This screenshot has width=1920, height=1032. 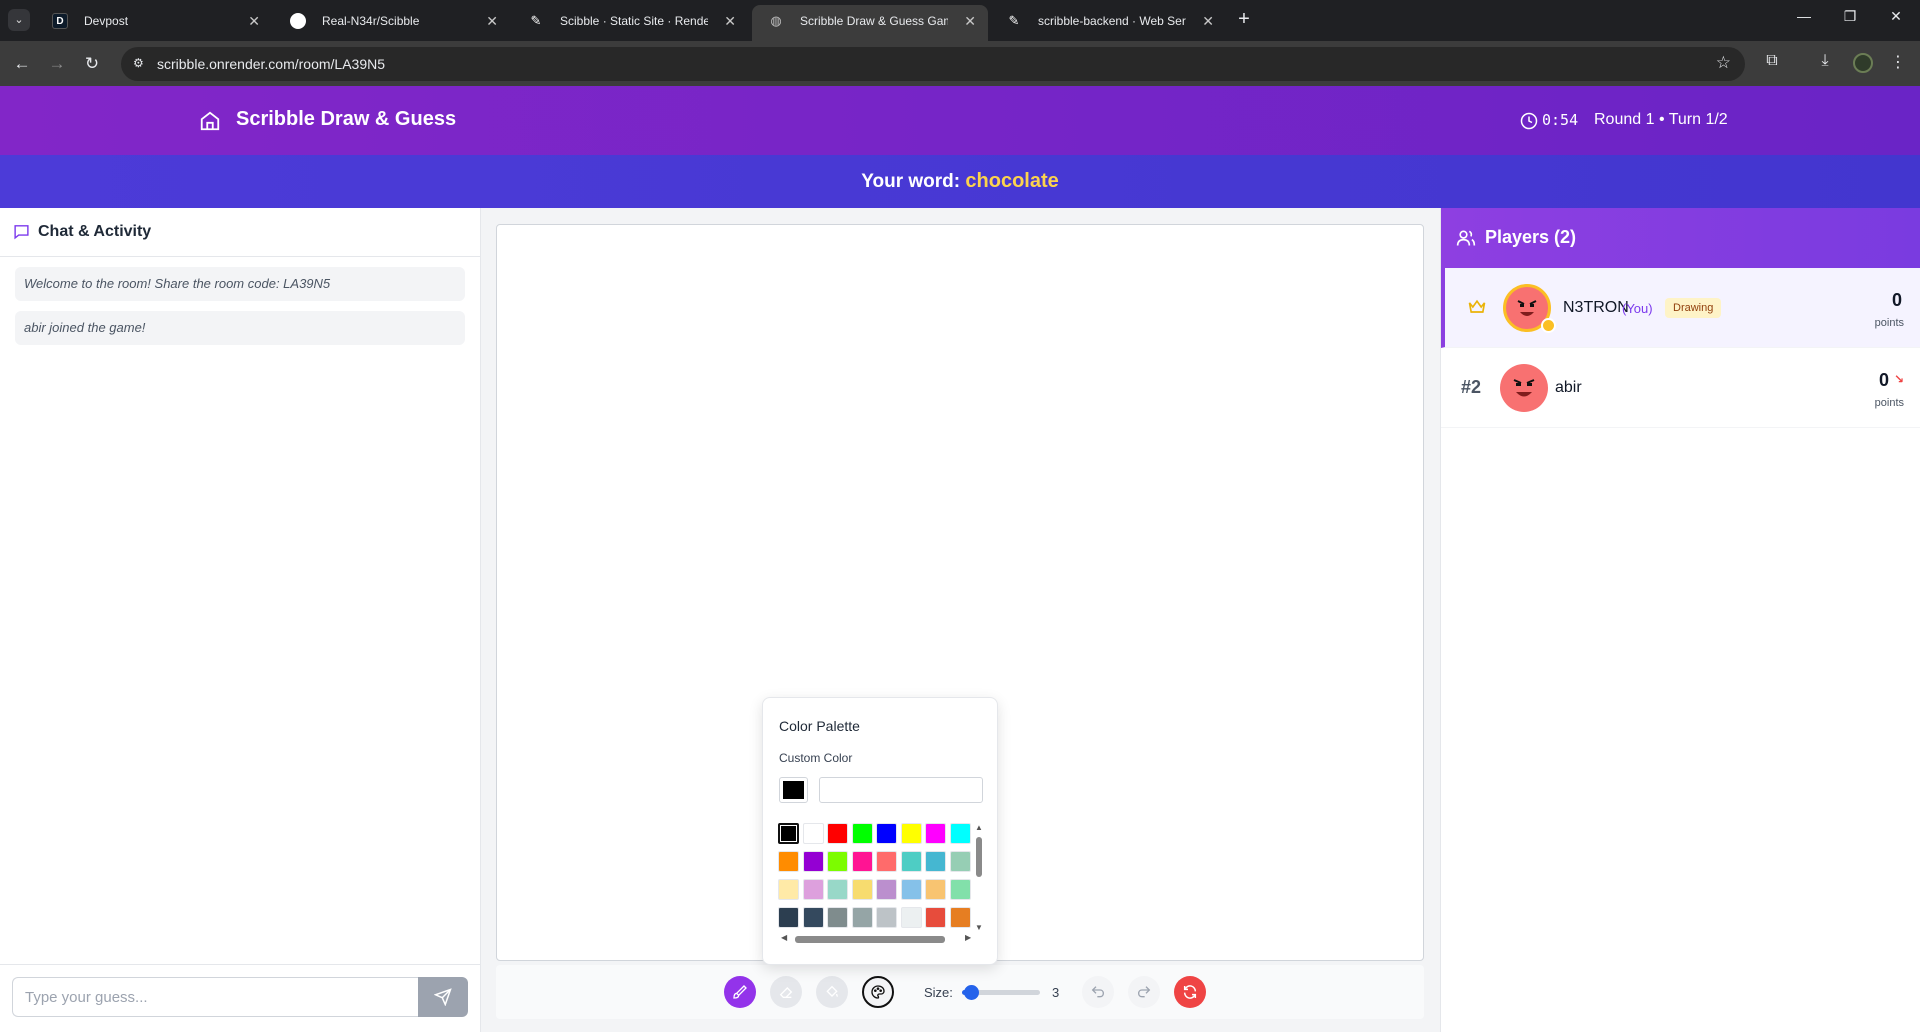 I want to click on eraser-tool-button, so click(x=786, y=992).